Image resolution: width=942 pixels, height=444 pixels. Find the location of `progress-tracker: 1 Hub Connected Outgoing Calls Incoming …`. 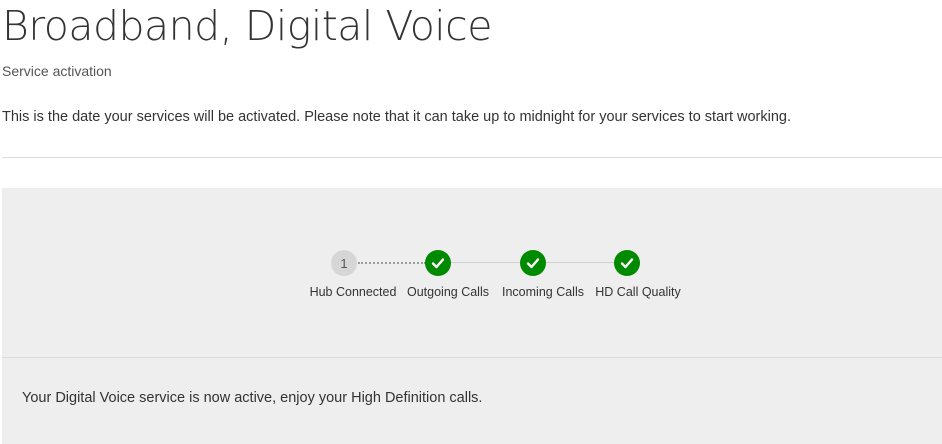

progress-tracker: 1 Hub Connected Outgoing Calls Incoming … is located at coordinates (472, 278).